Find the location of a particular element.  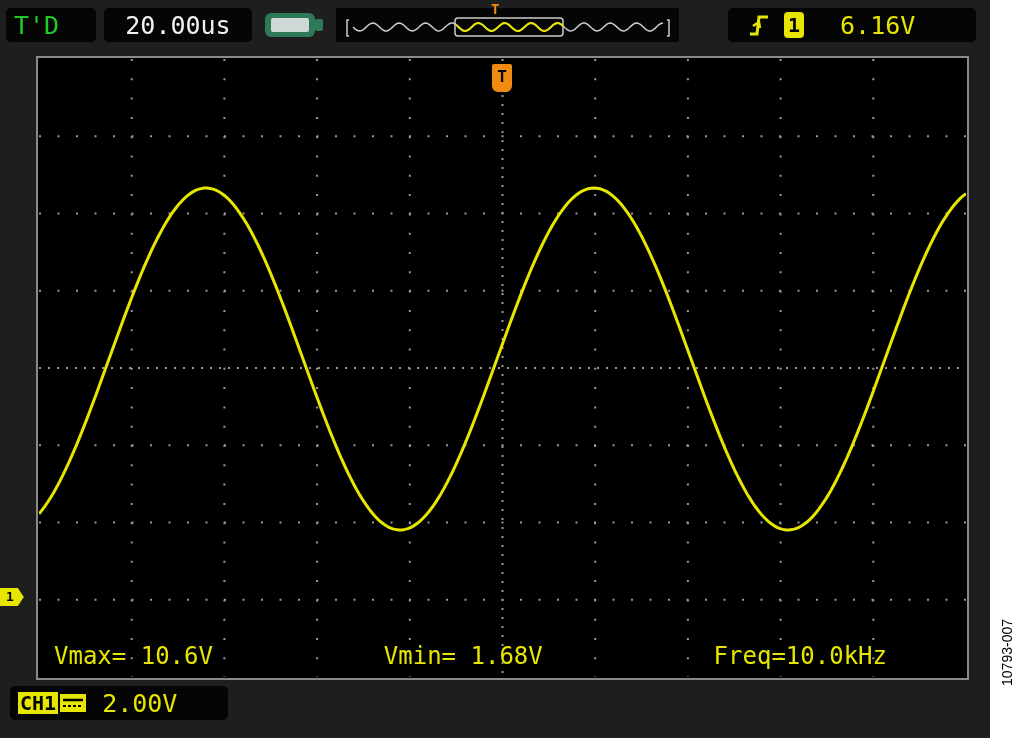

channel-marker: 1 is located at coordinates (12, 597).